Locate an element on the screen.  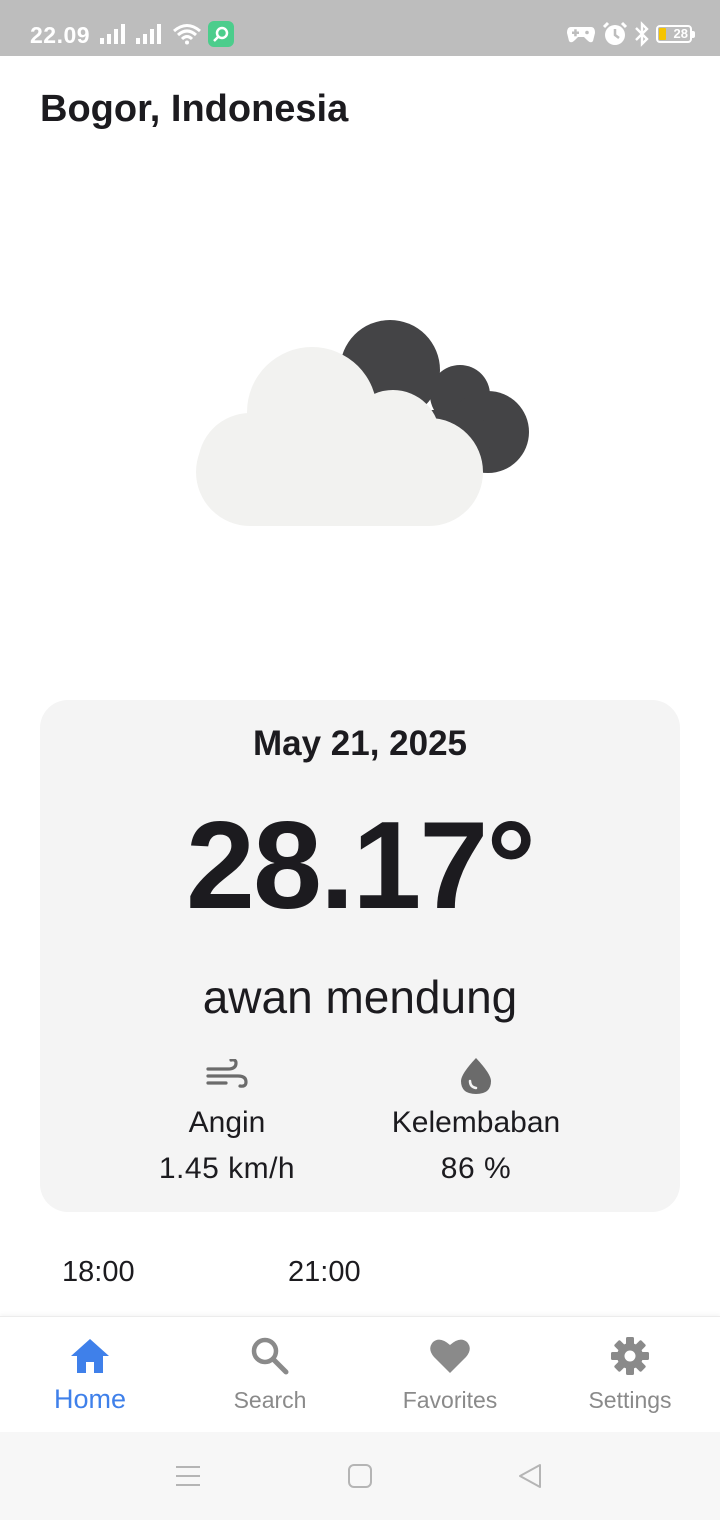
home-system-button is located at coordinates (360, 1476).